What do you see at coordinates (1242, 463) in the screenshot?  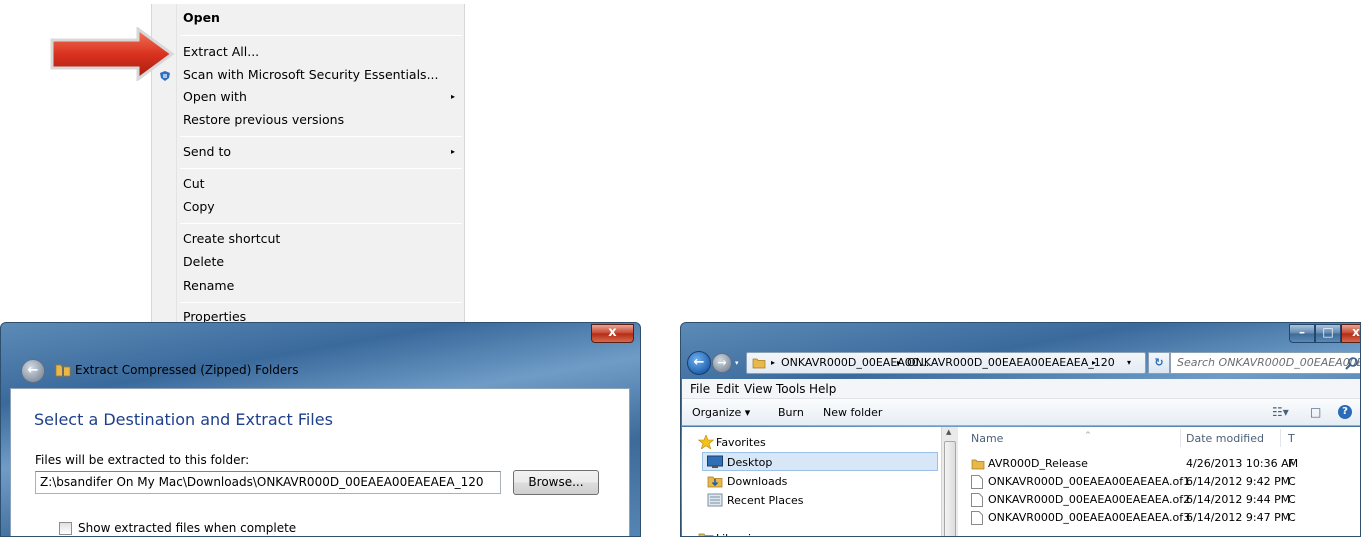 I see `file-date: 4/26/2013 10:36 AM` at bounding box center [1242, 463].